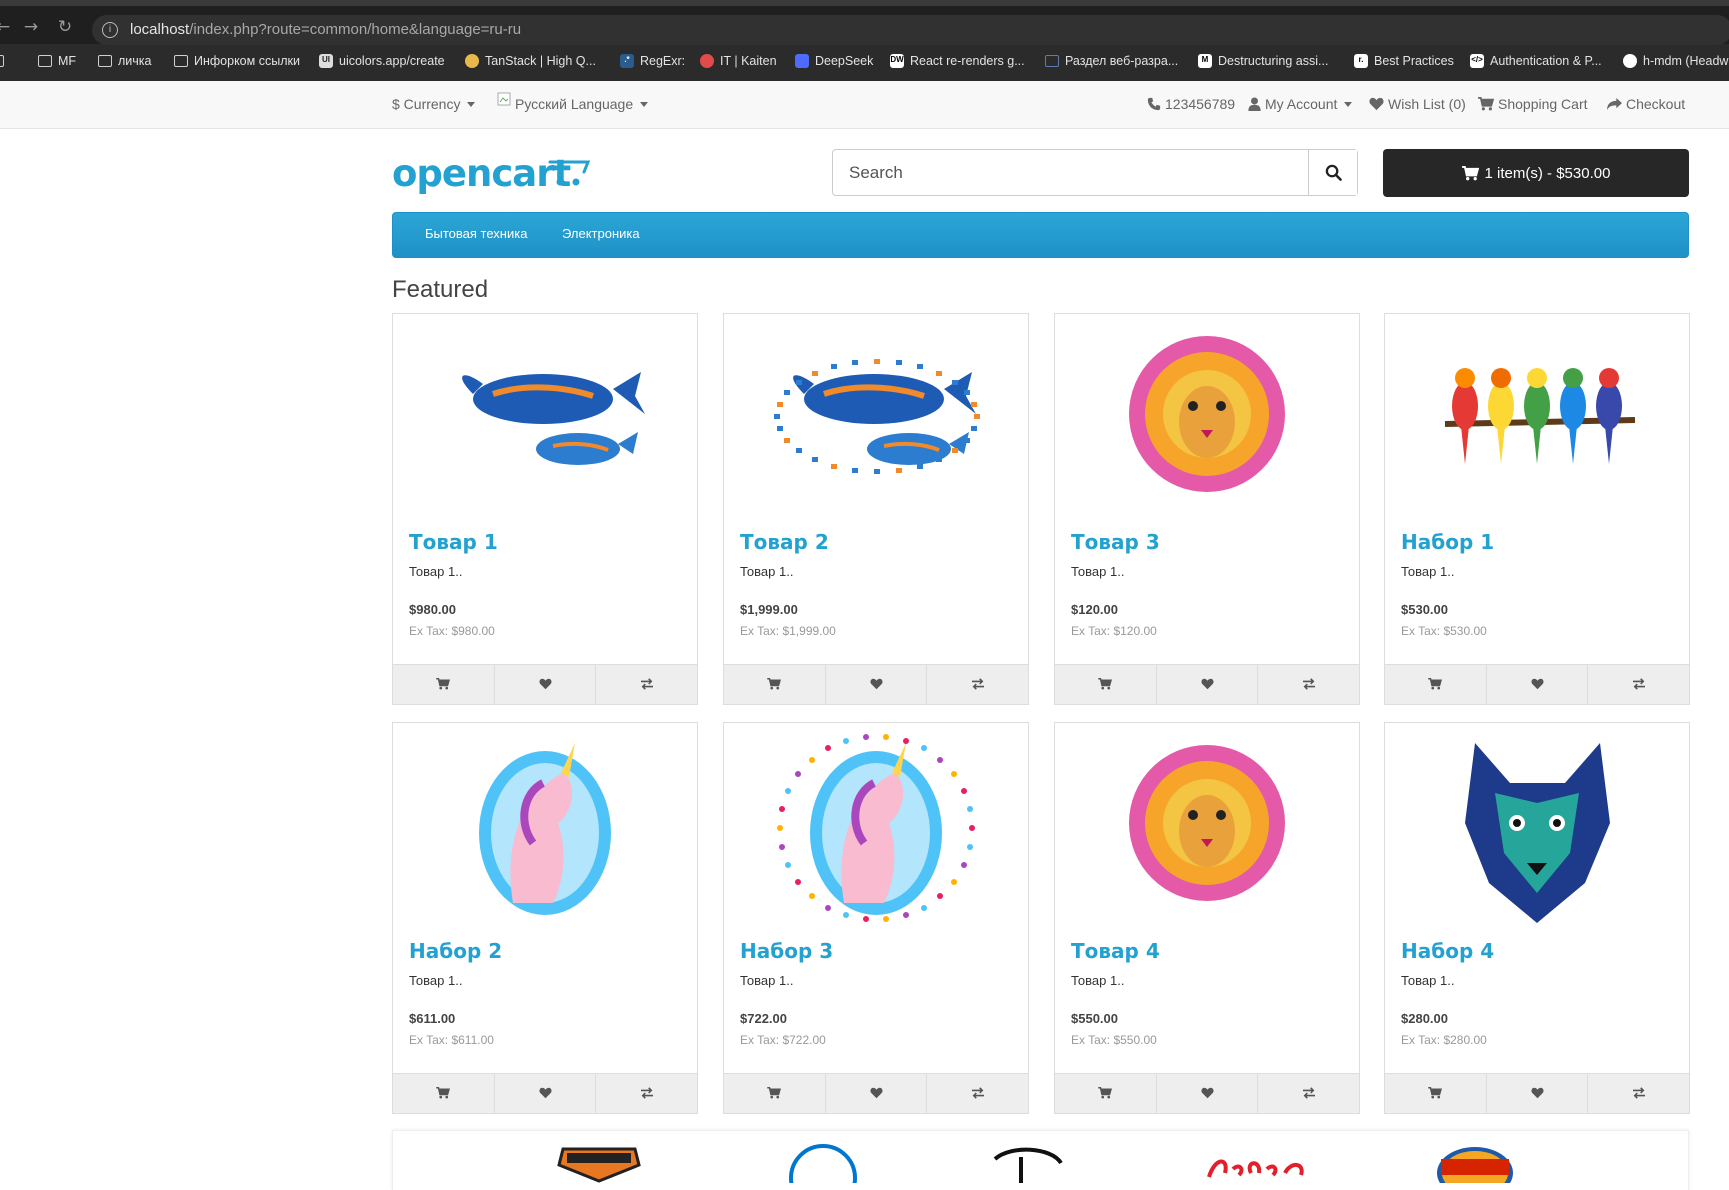  Describe the element at coordinates (434, 104) in the screenshot. I see `currency-dropdown: $ Currency` at that location.